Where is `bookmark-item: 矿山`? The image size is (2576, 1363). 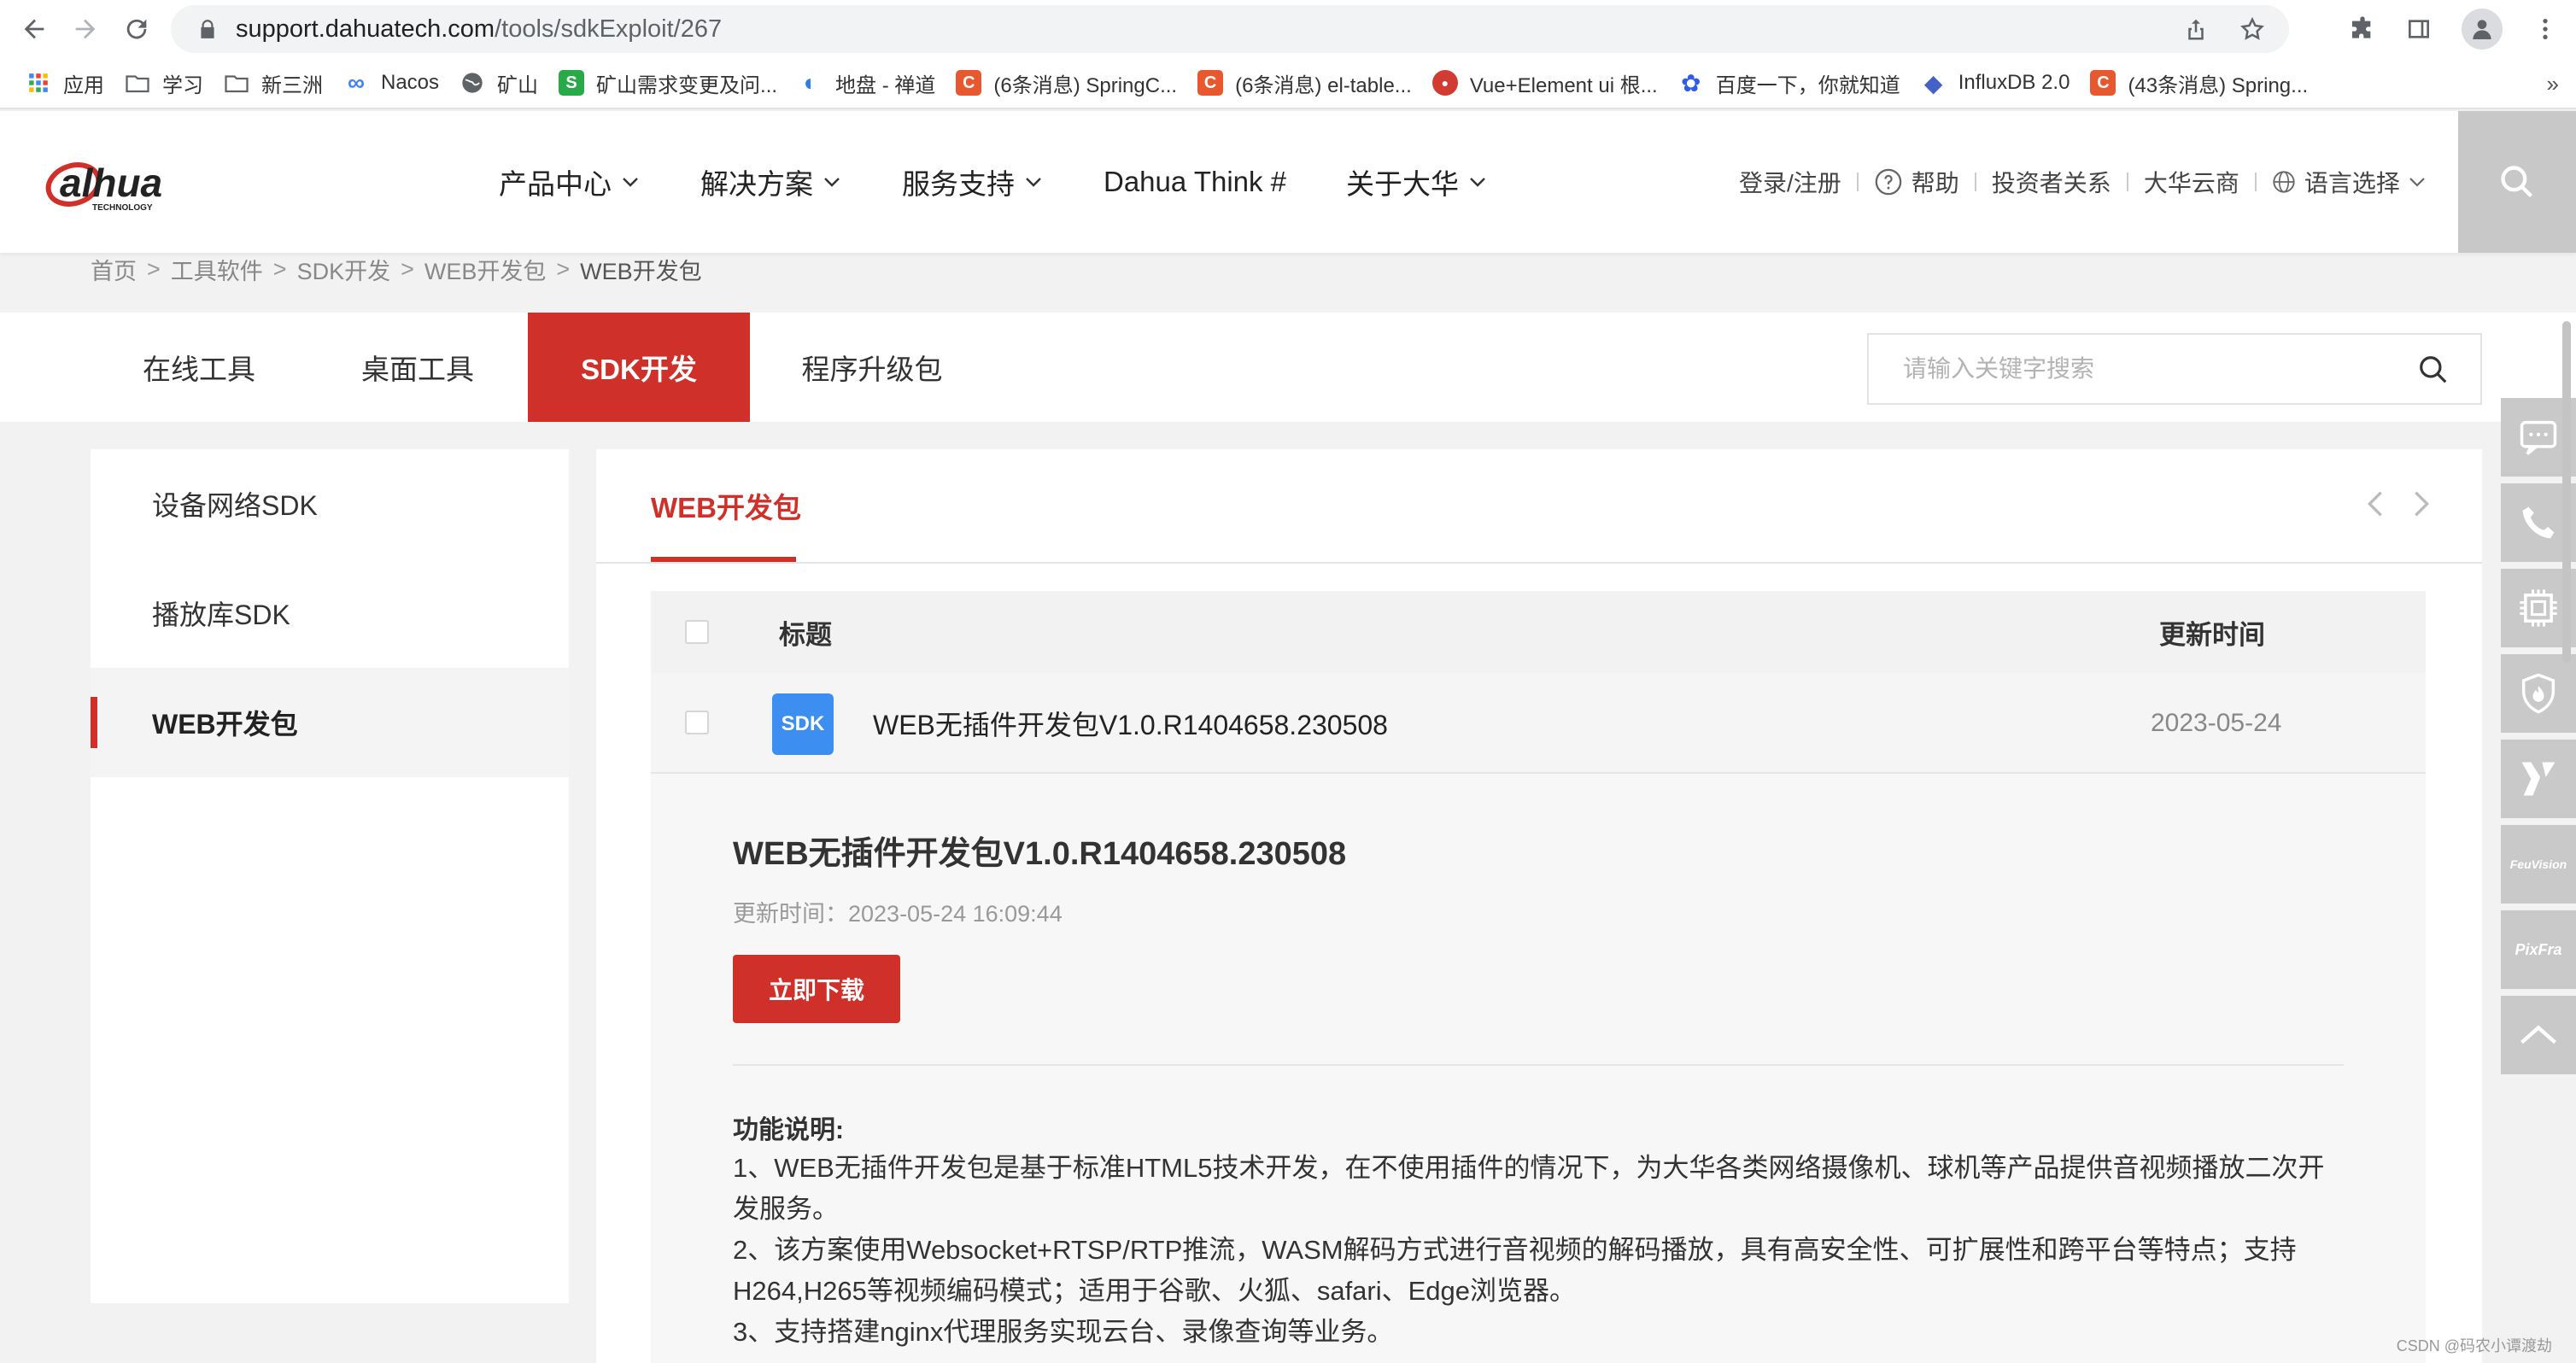 bookmark-item: 矿山 is located at coordinates (502, 83).